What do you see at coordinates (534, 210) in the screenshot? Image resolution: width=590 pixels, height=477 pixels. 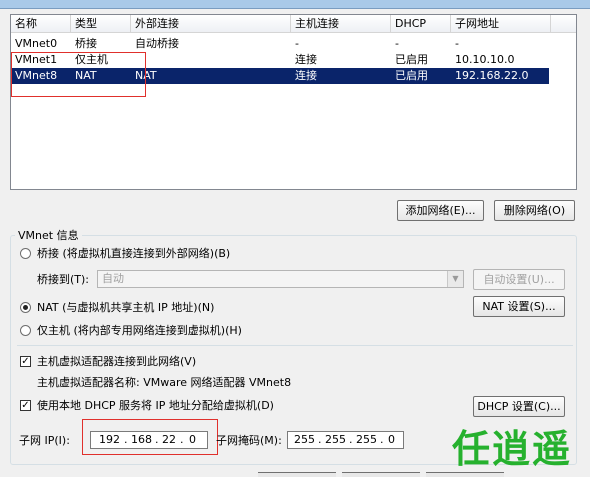 I see `remove-network-button: 删除网络(O)` at bounding box center [534, 210].